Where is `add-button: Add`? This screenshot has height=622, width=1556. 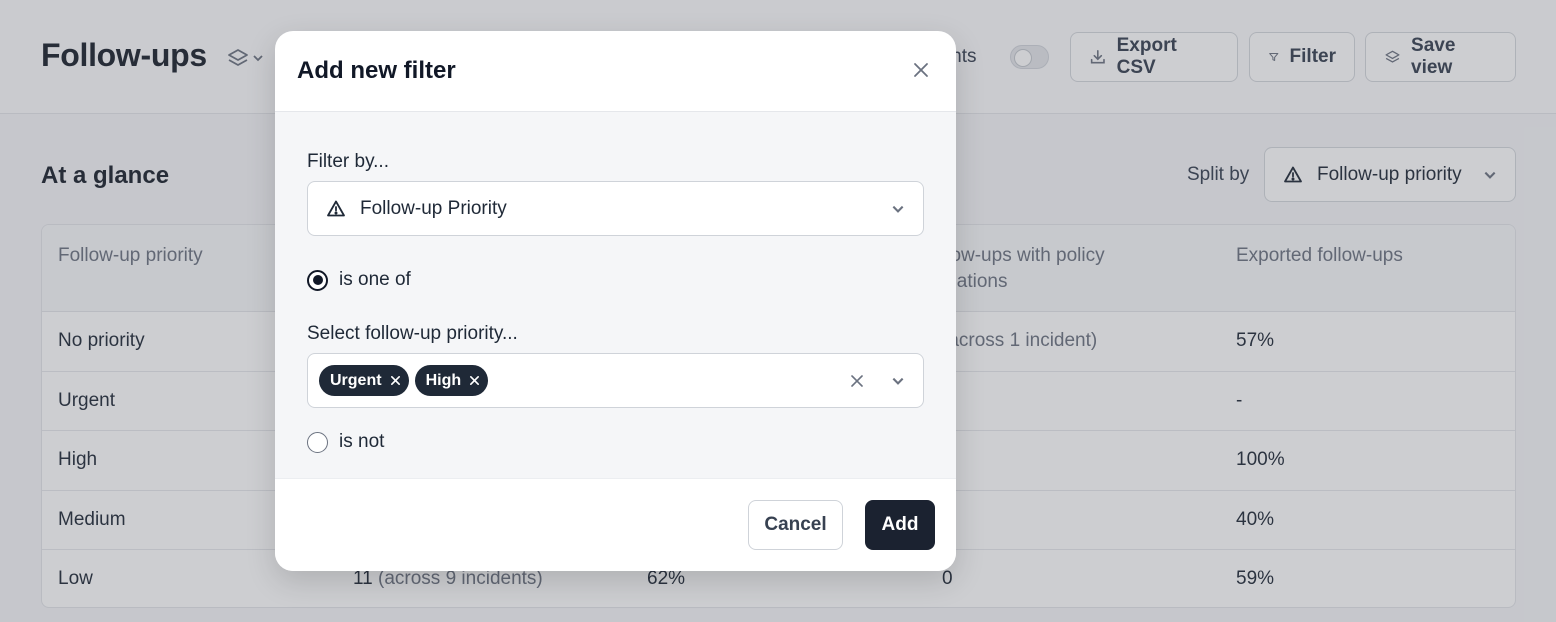 add-button: Add is located at coordinates (900, 525).